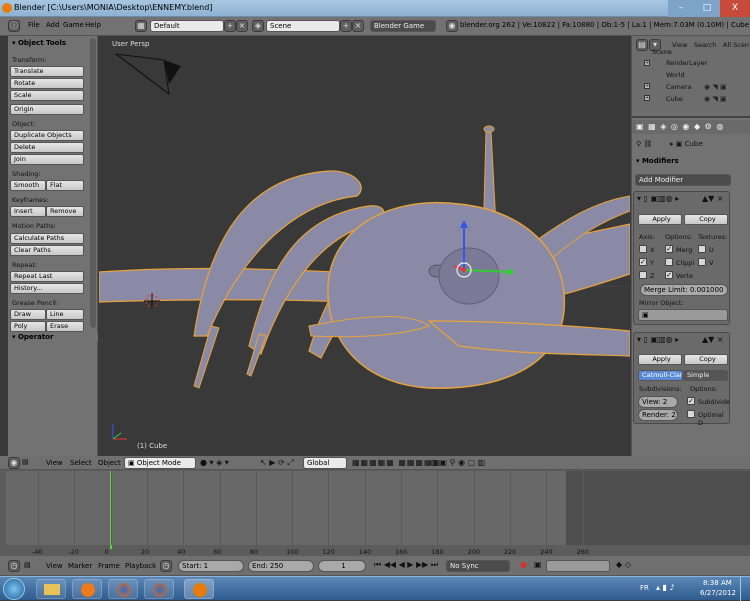  I want to click on close-button: X, so click(735, 8).